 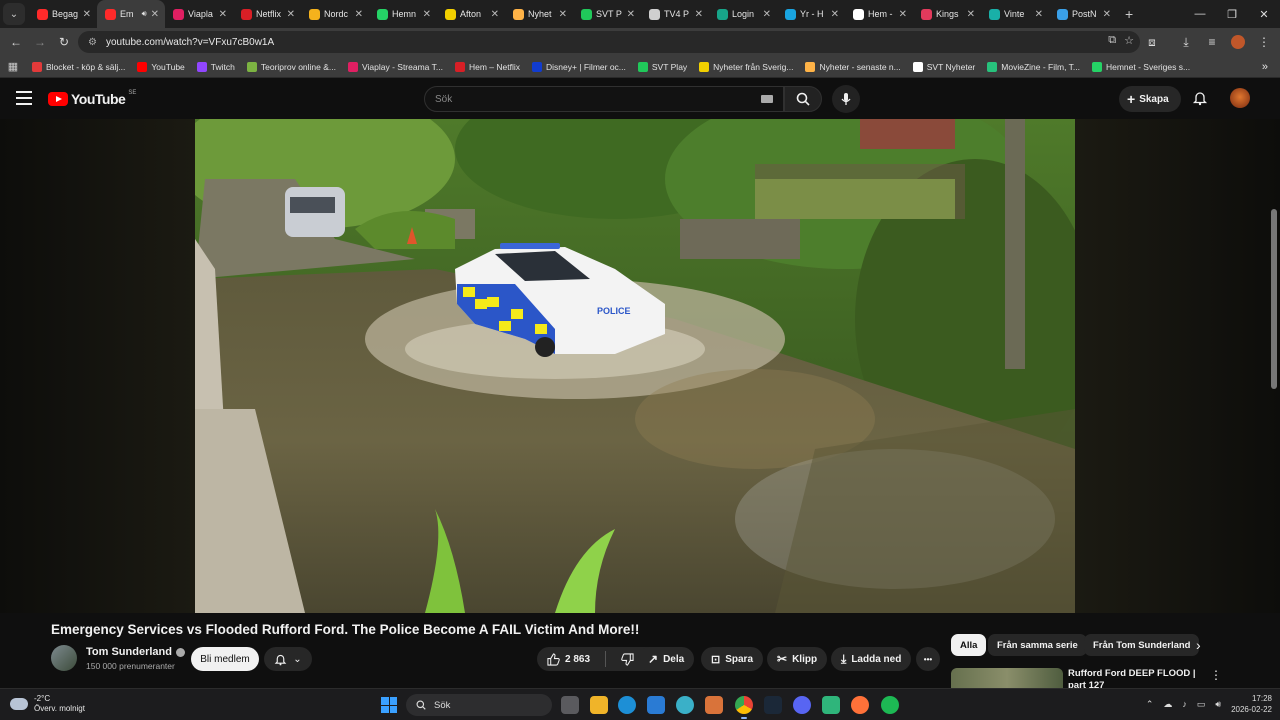 What do you see at coordinates (47, 704) in the screenshot?
I see `weather-widget: -2°C Överv. molnigt` at bounding box center [47, 704].